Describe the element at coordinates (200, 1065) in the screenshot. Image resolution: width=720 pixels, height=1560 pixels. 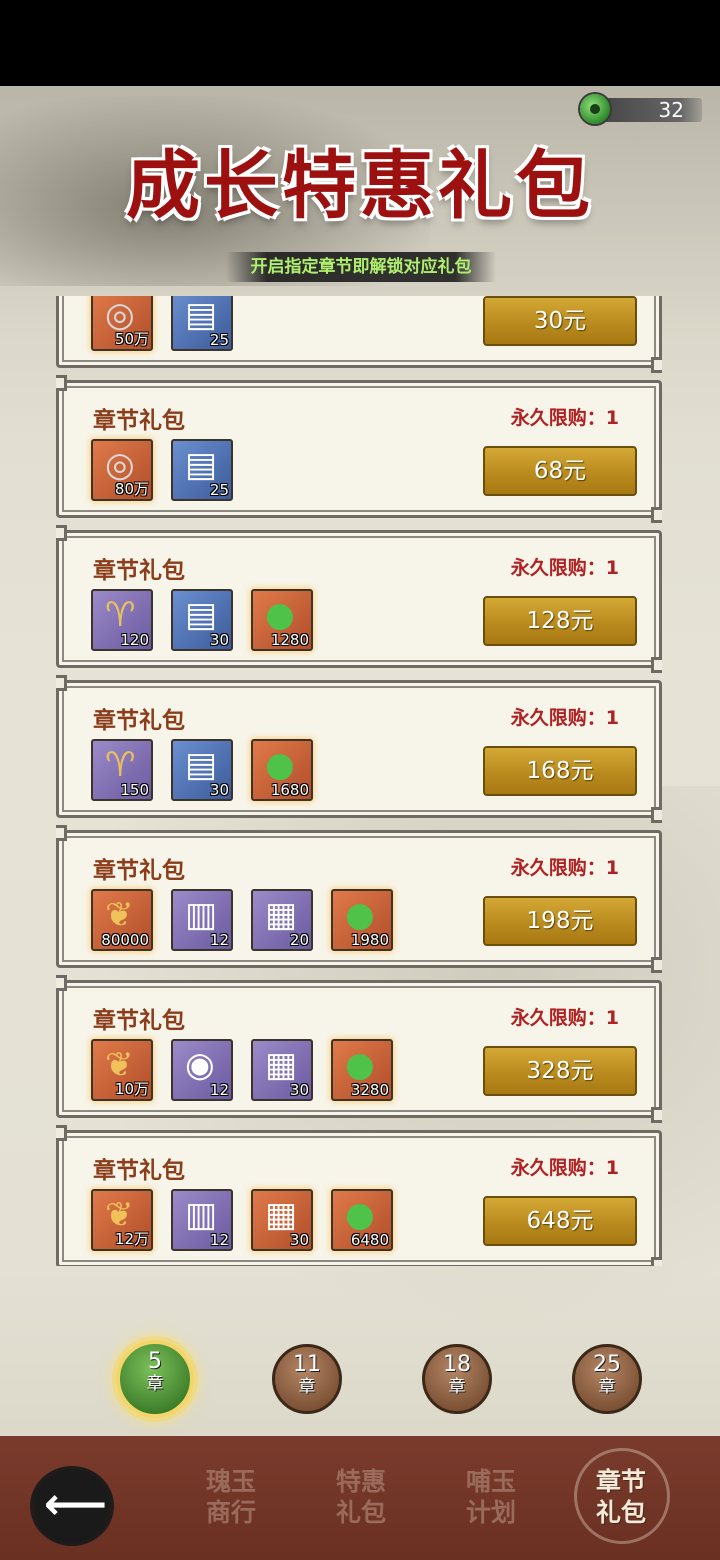
I see `speedup-token-icon: ◉` at that location.